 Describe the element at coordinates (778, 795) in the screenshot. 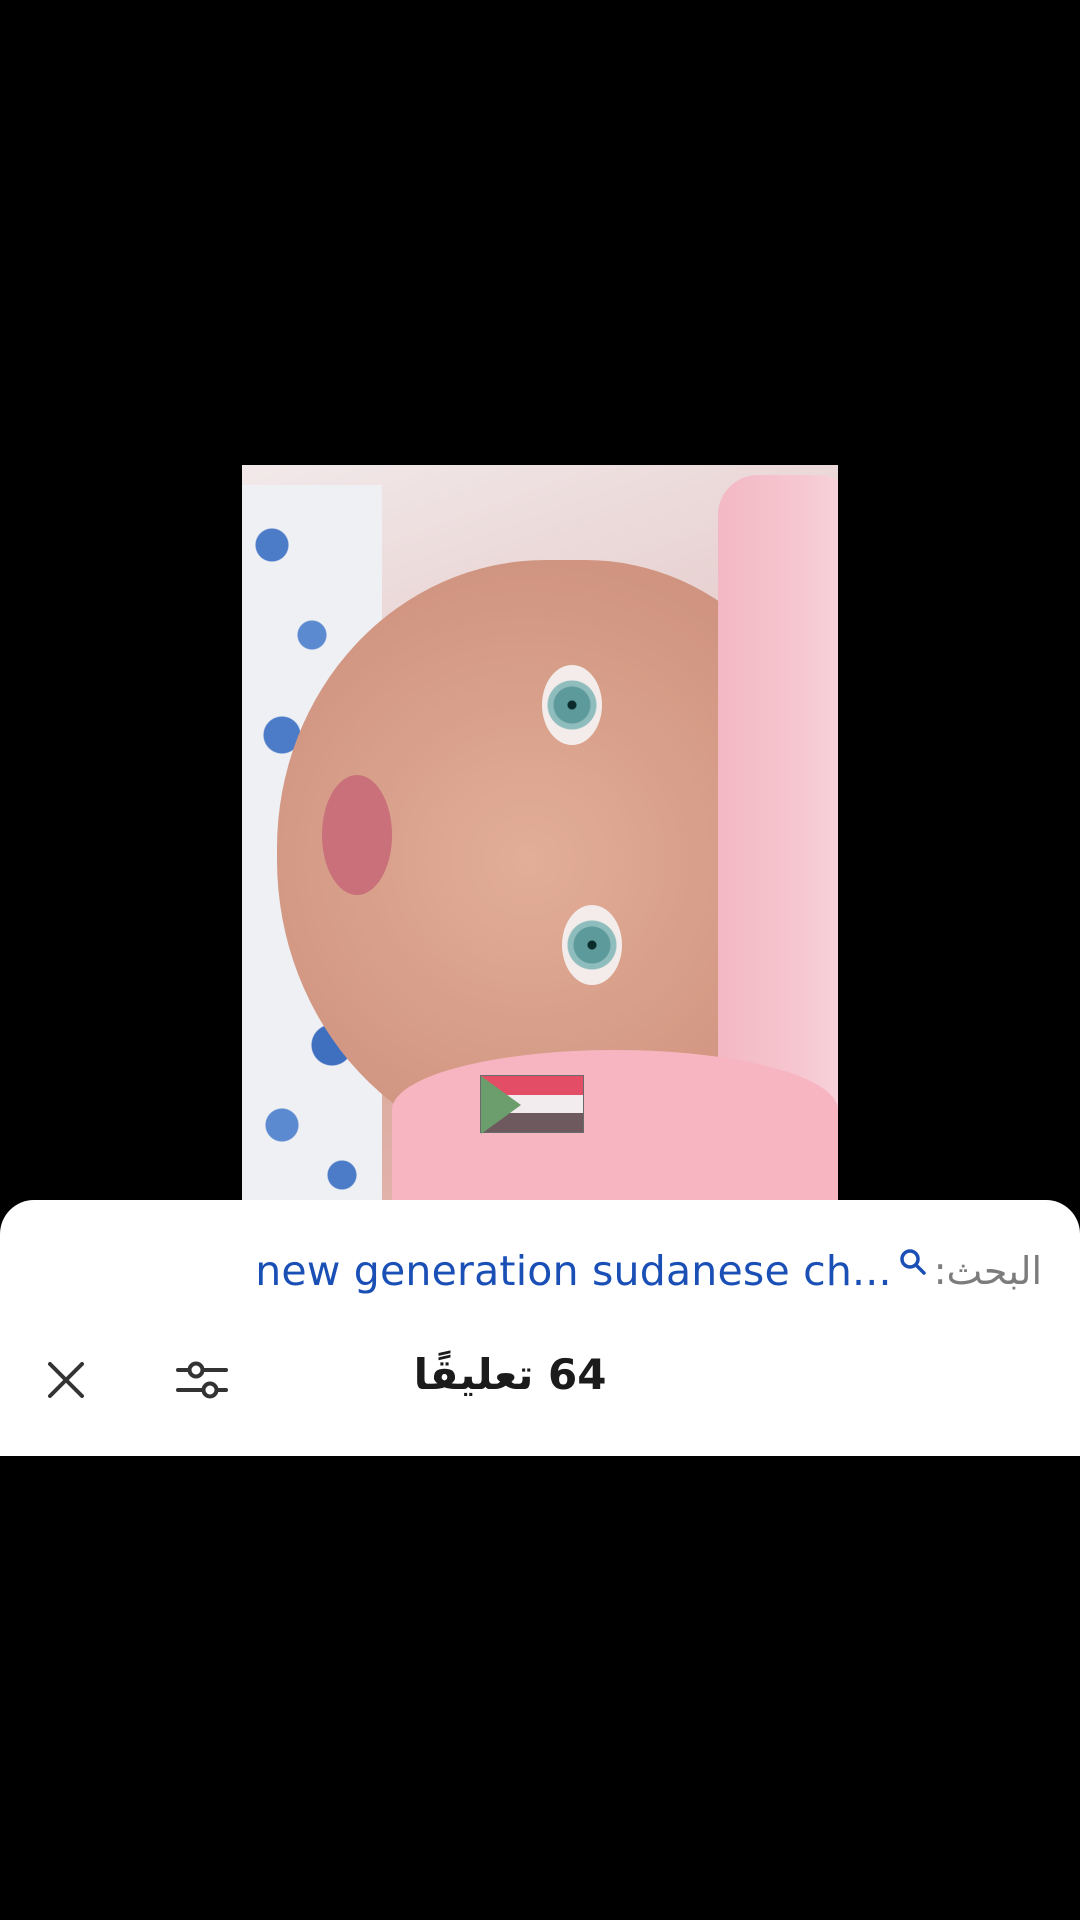

I see `pink-headband` at that location.